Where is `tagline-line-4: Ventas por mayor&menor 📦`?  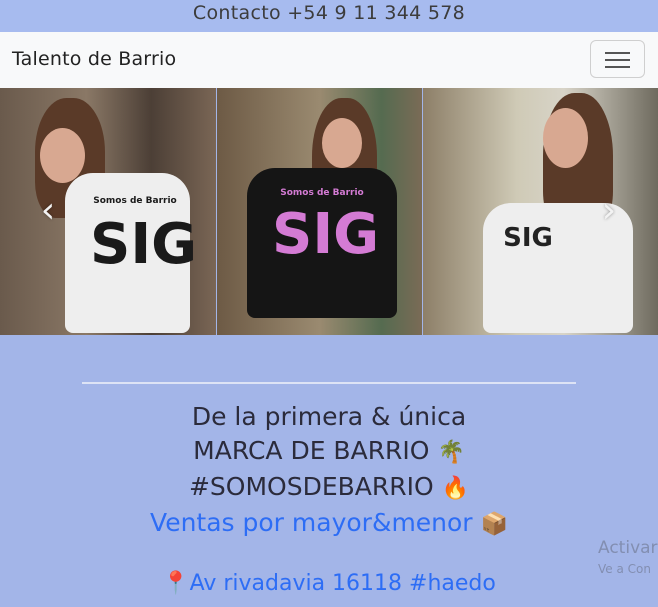
tagline-line-4: Ventas por mayor&menor 📦 is located at coordinates (329, 524).